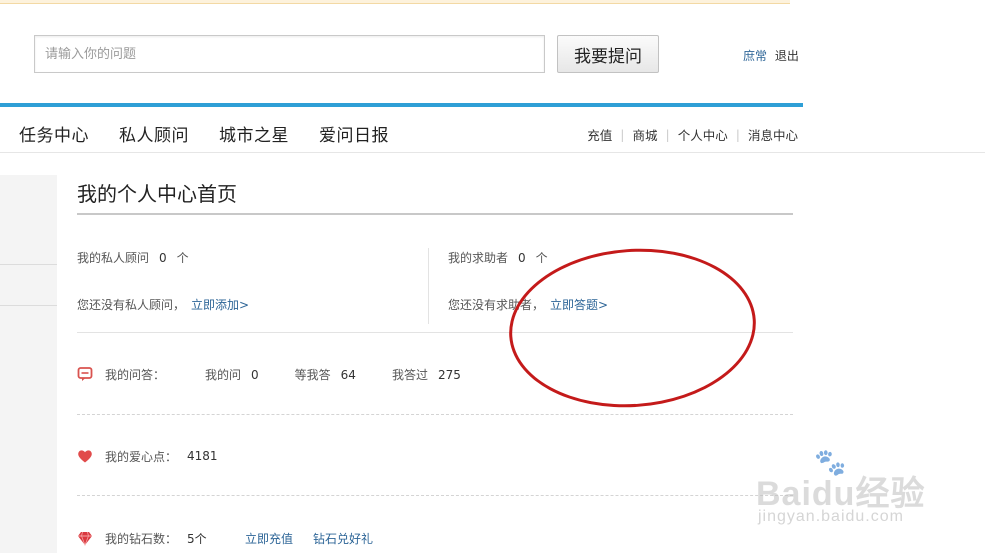 This screenshot has height=553, width=985. I want to click on helper-empty-state: 您还没有求助者， 立即答题>, so click(528, 304).